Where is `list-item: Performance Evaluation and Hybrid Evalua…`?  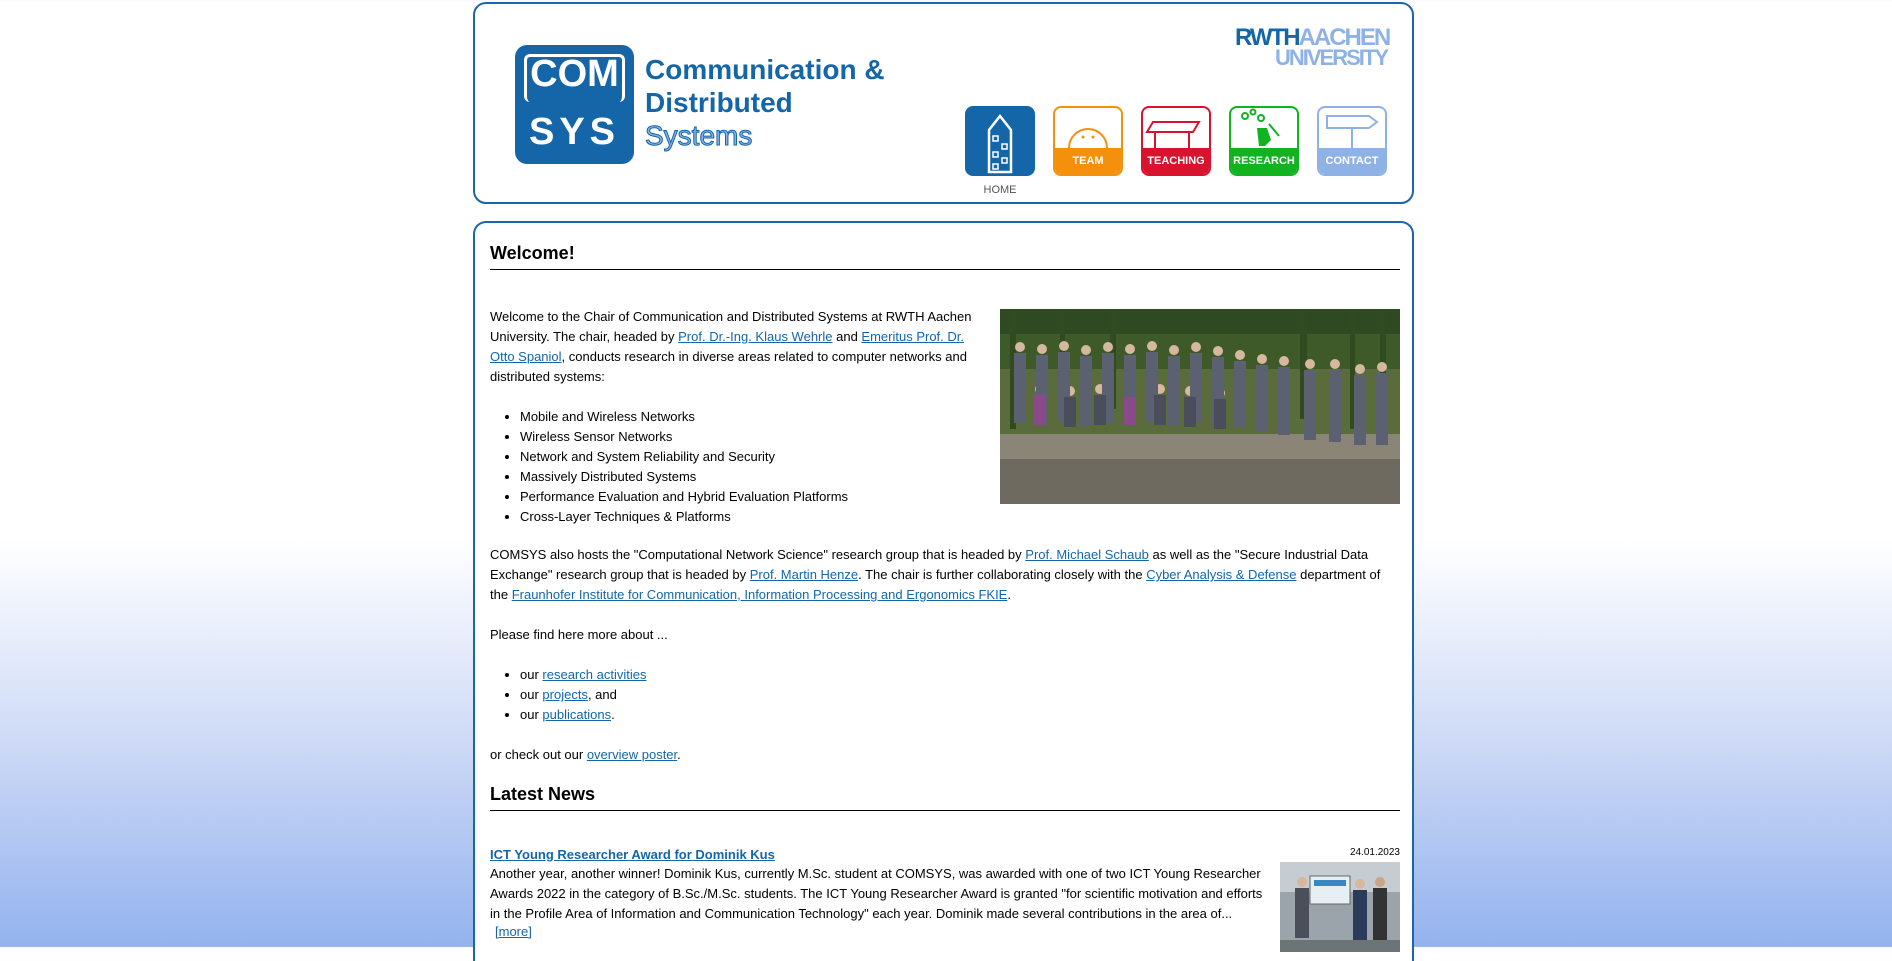
list-item: Performance Evaluation and Hybrid Evalua… is located at coordinates (760, 497).